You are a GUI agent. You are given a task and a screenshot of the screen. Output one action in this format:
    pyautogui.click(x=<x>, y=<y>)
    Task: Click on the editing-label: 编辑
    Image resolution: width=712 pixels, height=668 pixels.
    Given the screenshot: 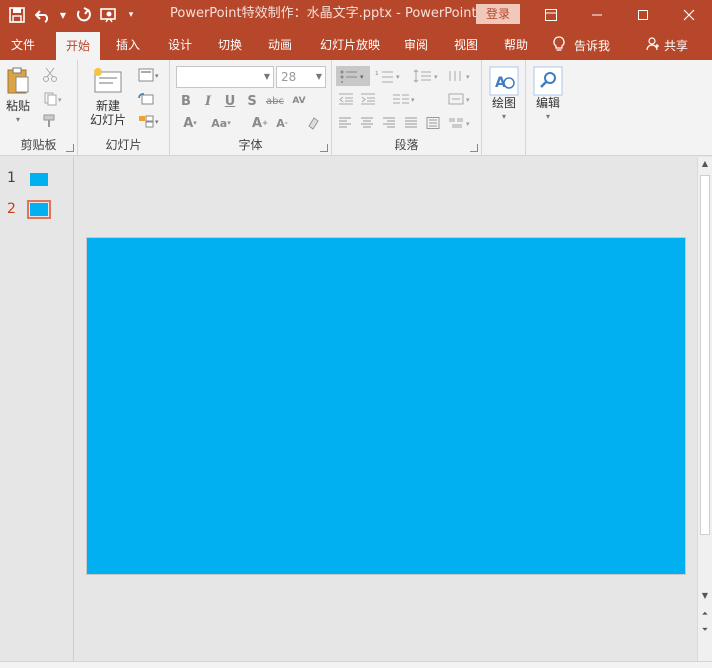 What is the action you would take?
    pyautogui.click(x=547, y=103)
    